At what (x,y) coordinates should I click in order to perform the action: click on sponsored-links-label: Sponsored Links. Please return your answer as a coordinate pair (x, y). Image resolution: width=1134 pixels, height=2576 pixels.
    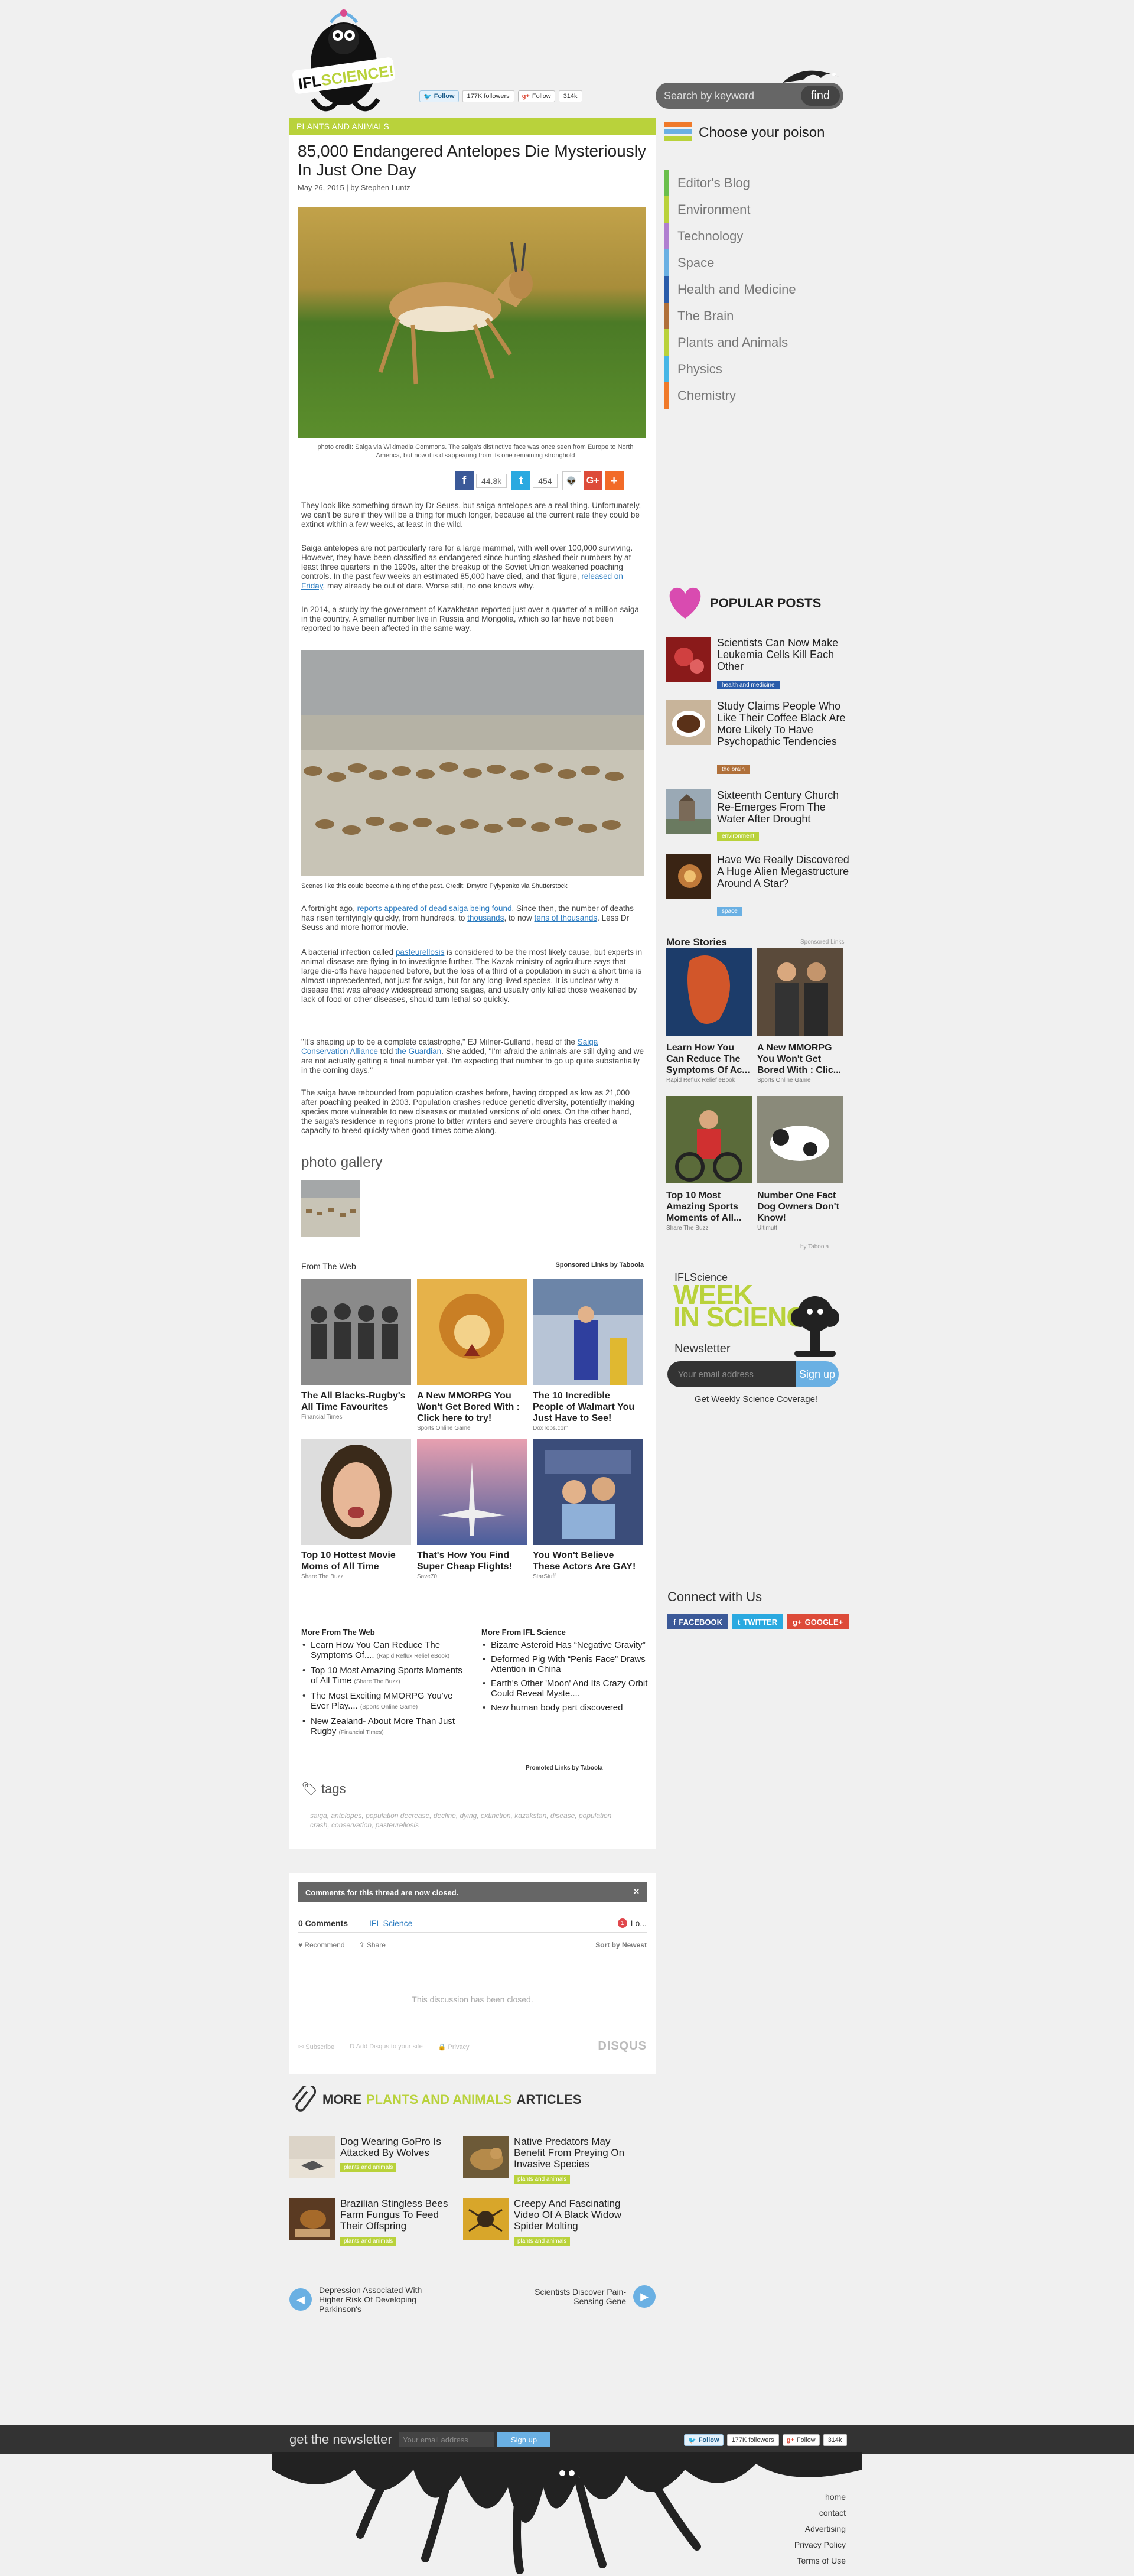
    Looking at the image, I should click on (822, 942).